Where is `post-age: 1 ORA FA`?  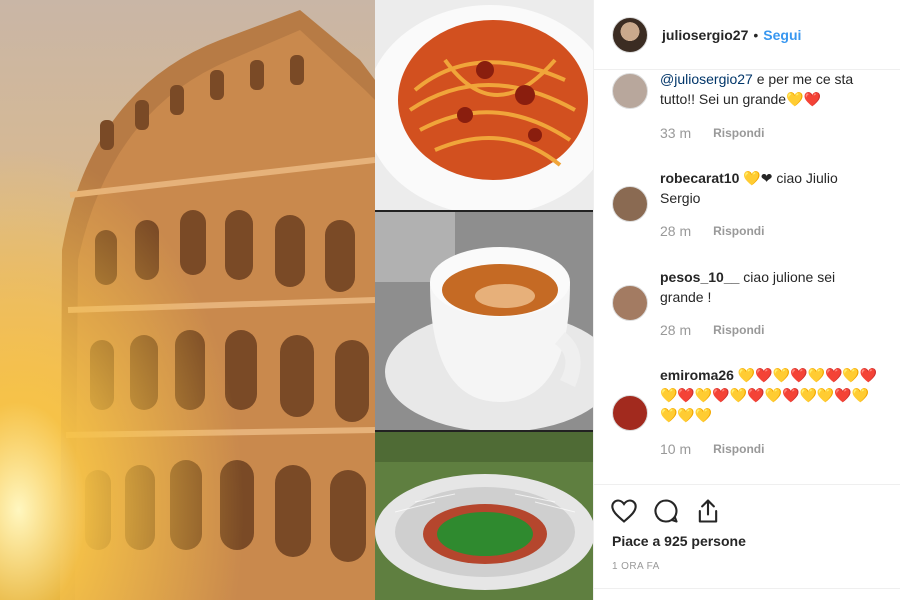
post-age: 1 ORA FA is located at coordinates (636, 566).